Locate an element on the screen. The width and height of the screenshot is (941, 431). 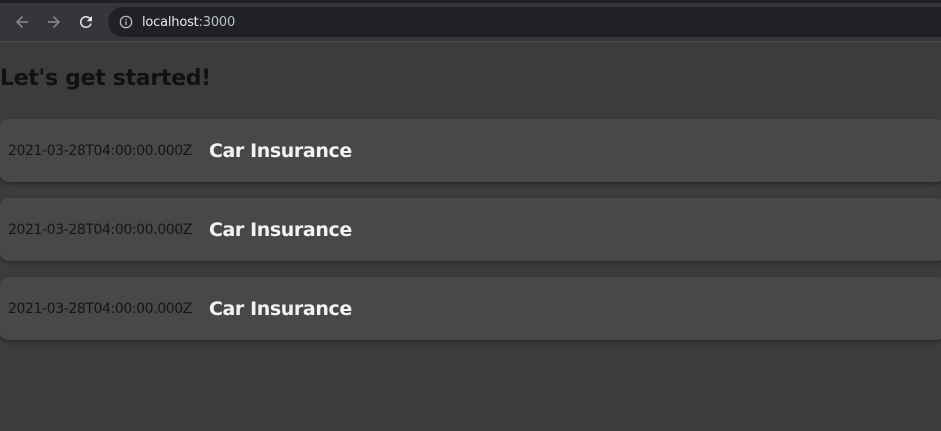
page-title: Let's get started! is located at coordinates (105, 78).